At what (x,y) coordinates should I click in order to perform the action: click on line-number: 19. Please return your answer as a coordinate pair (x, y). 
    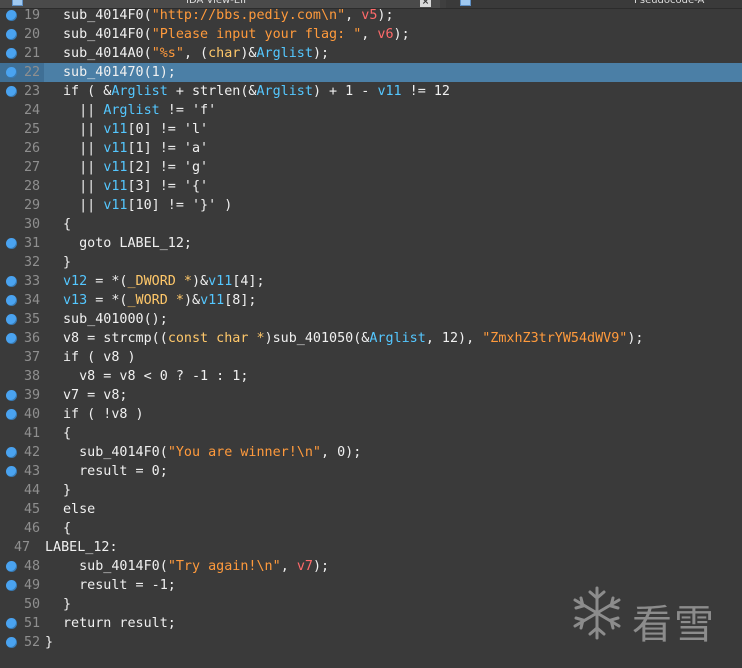
    Looking at the image, I should click on (32, 15).